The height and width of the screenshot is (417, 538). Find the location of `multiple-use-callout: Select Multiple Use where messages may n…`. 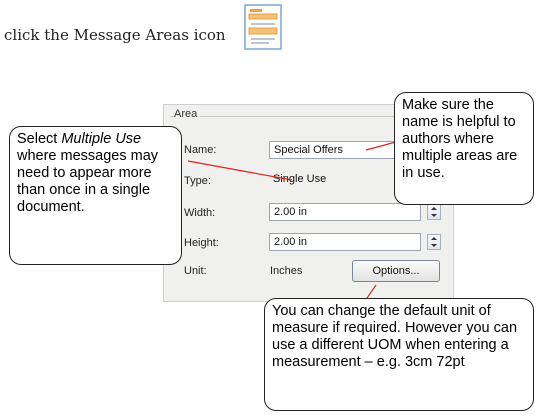

multiple-use-callout: Select Multiple Use where messages may n… is located at coordinates (95, 195).